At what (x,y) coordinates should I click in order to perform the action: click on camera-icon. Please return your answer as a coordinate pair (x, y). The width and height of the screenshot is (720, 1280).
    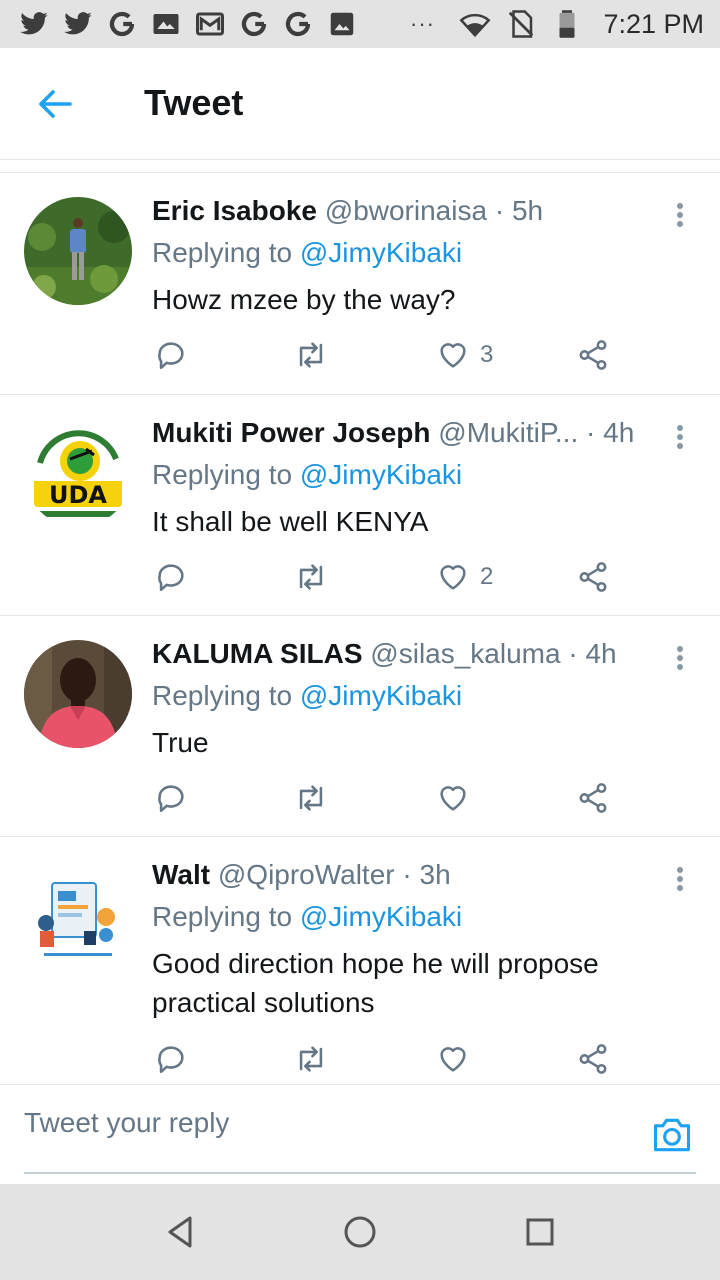
    Looking at the image, I should click on (672, 1135).